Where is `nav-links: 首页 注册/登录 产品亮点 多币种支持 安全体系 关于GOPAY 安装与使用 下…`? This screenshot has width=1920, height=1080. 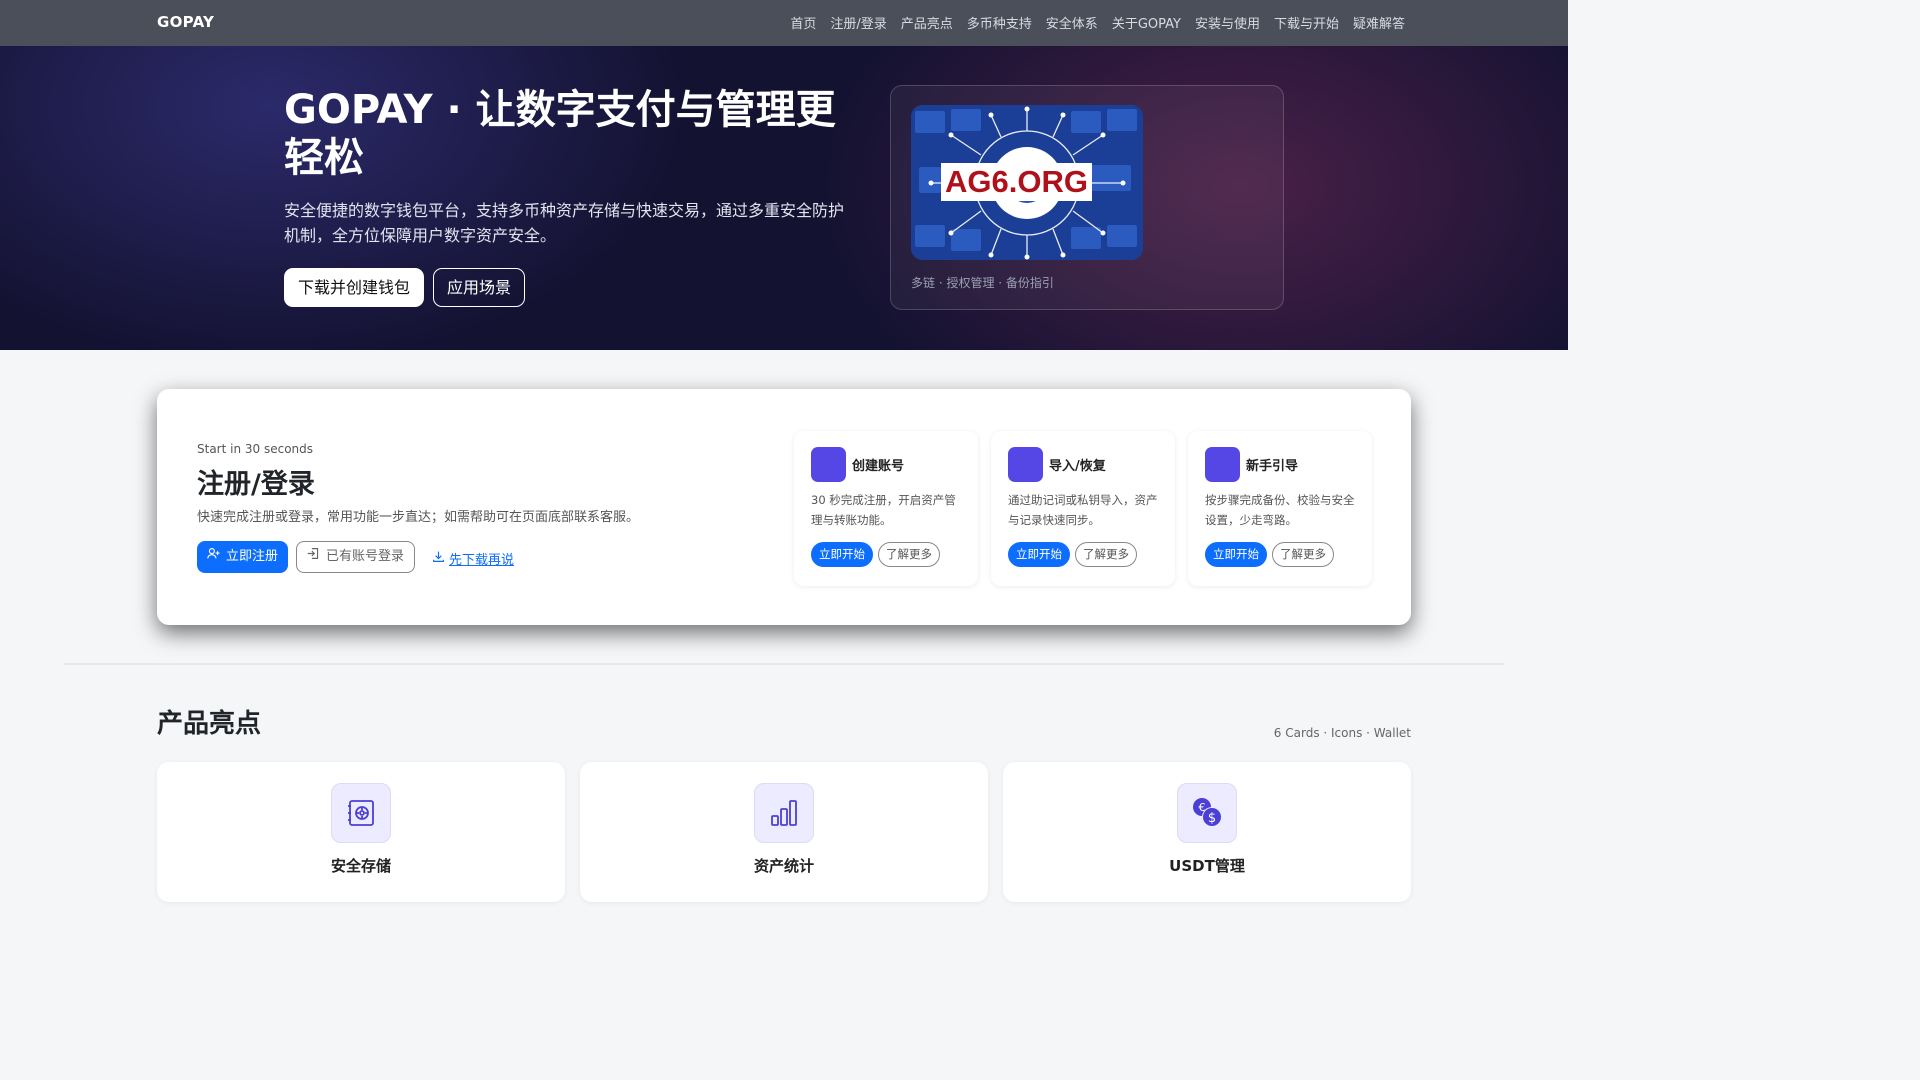
nav-links: 首页 注册/登录 产品亮点 多币种支持 安全体系 关于GOPAY 安装与使用 下… is located at coordinates (1097, 22).